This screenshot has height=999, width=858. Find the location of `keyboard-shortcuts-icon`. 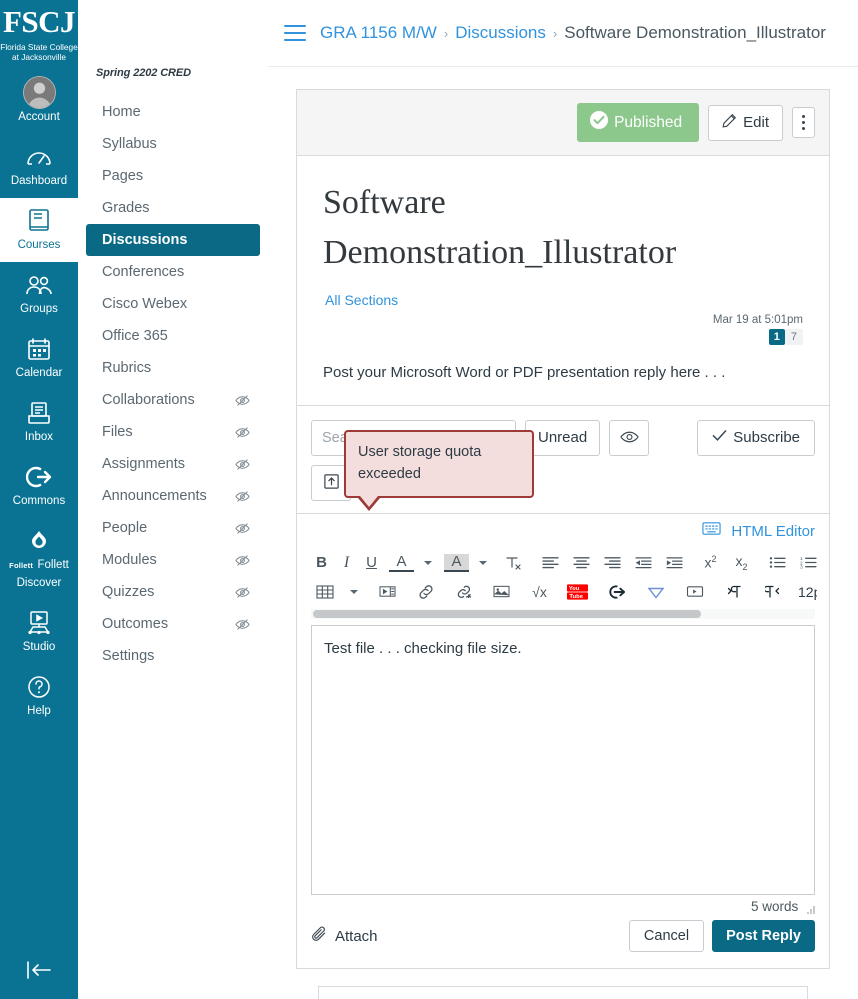

keyboard-shortcuts-icon is located at coordinates (711, 531).